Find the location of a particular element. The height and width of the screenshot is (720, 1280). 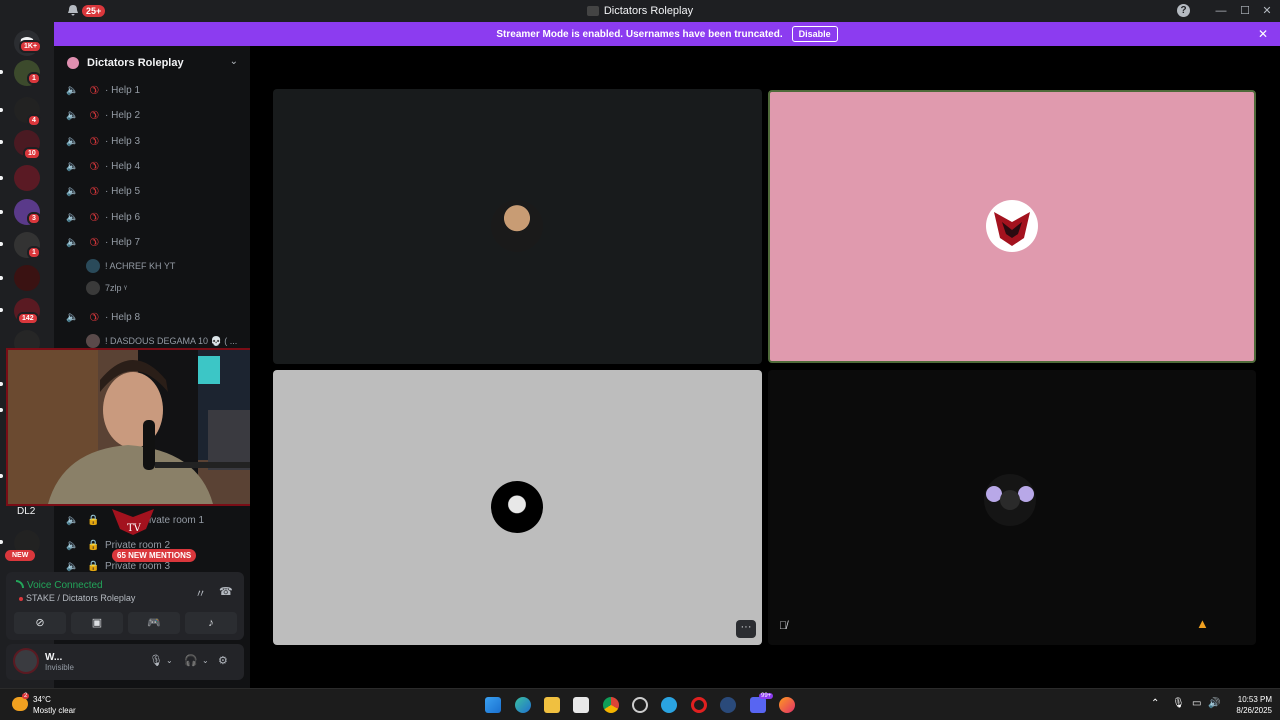

close-window-button: ✕ is located at coordinates (1267, 11).